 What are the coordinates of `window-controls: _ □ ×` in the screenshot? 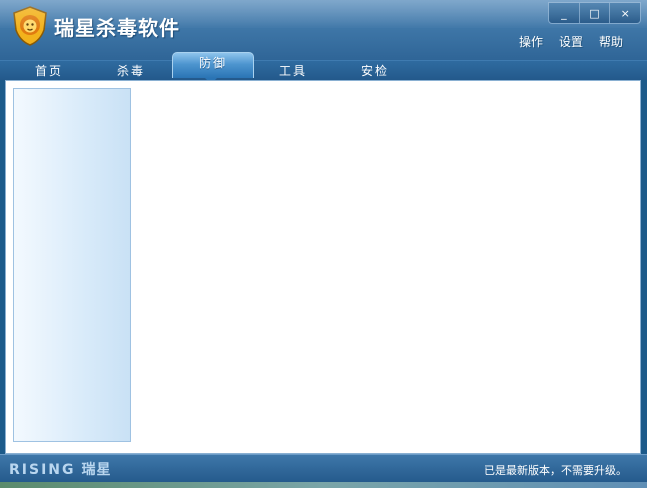 It's located at (594, 13).